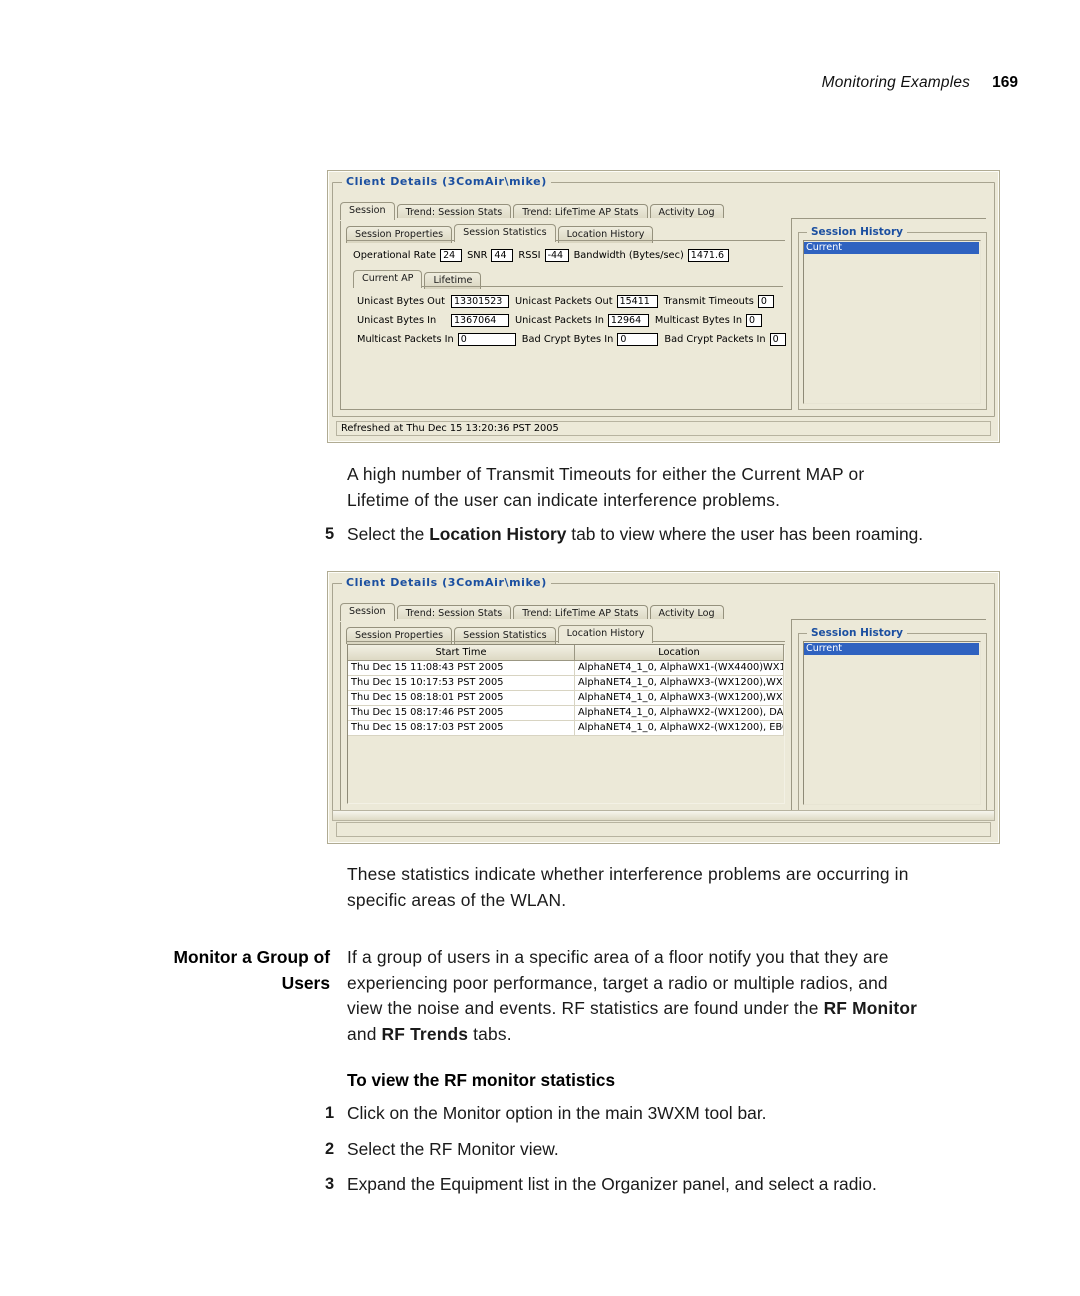  I want to click on unicast-packets-in-value: 12964, so click(628, 320).